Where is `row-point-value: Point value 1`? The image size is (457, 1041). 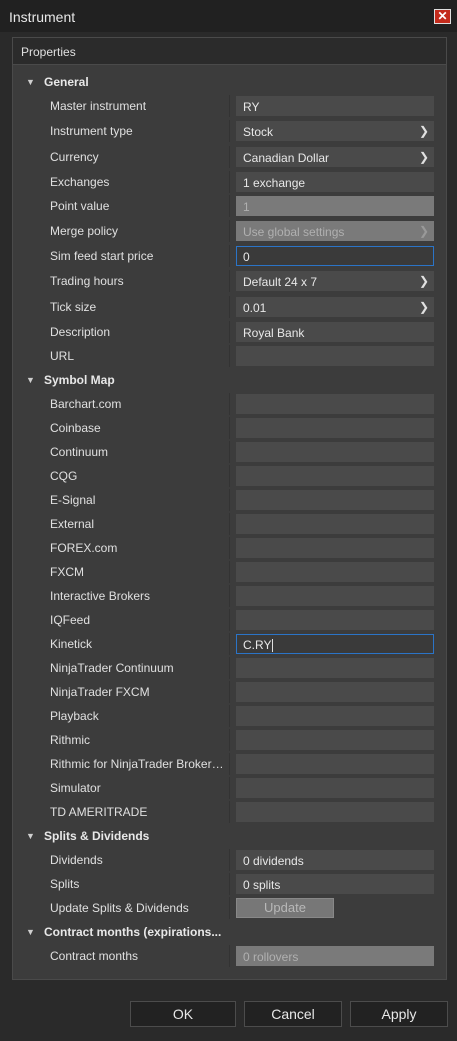 row-point-value: Point value 1 is located at coordinates (229, 206).